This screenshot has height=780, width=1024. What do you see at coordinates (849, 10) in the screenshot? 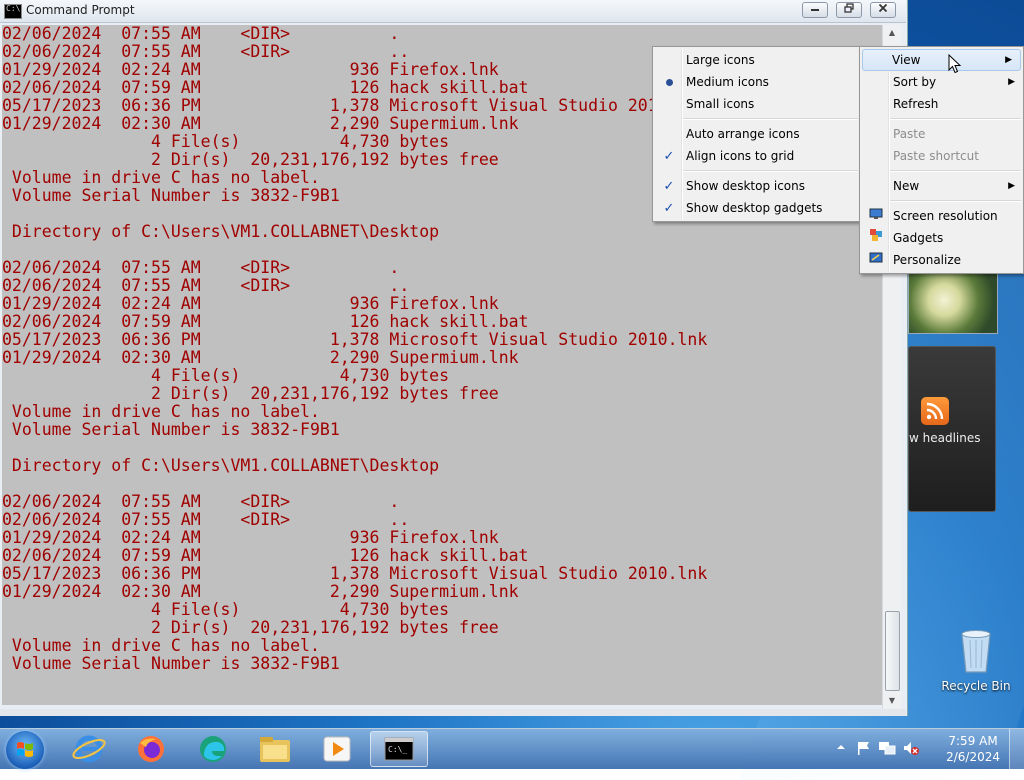
I see `restore-button` at bounding box center [849, 10].